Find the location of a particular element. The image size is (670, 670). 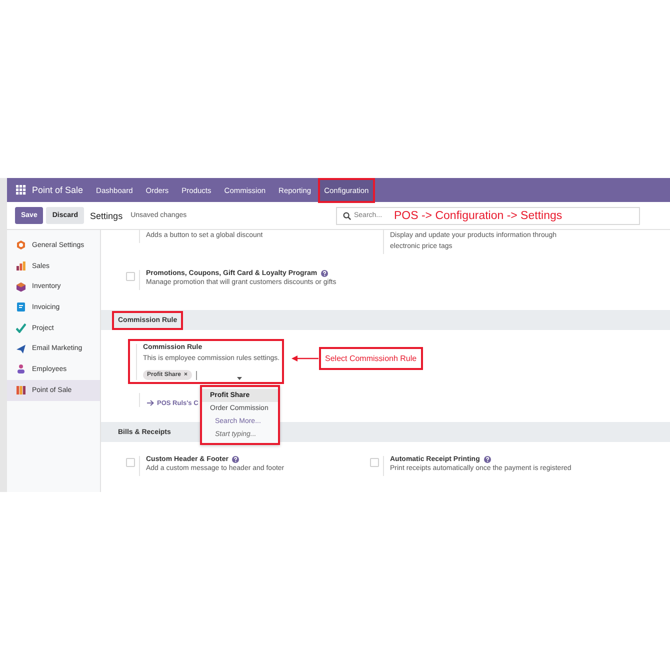

box-icon is located at coordinates (21, 287).